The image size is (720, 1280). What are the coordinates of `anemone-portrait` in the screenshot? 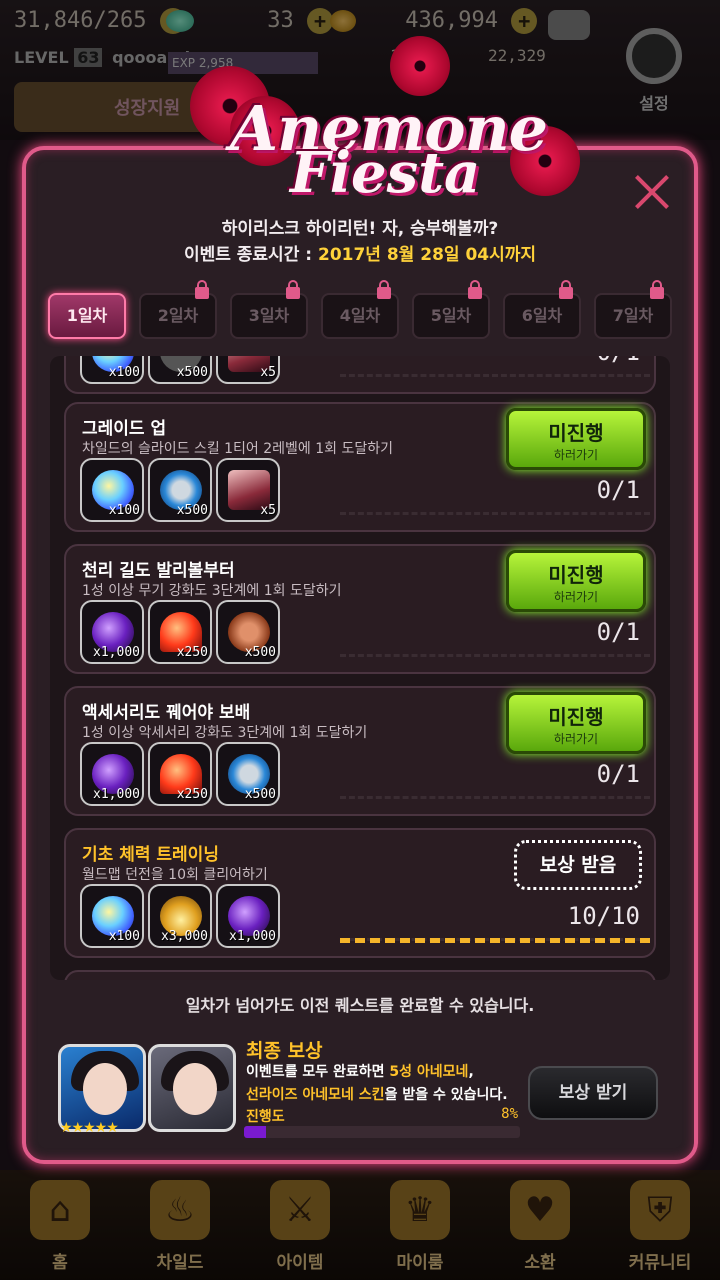 It's located at (102, 1088).